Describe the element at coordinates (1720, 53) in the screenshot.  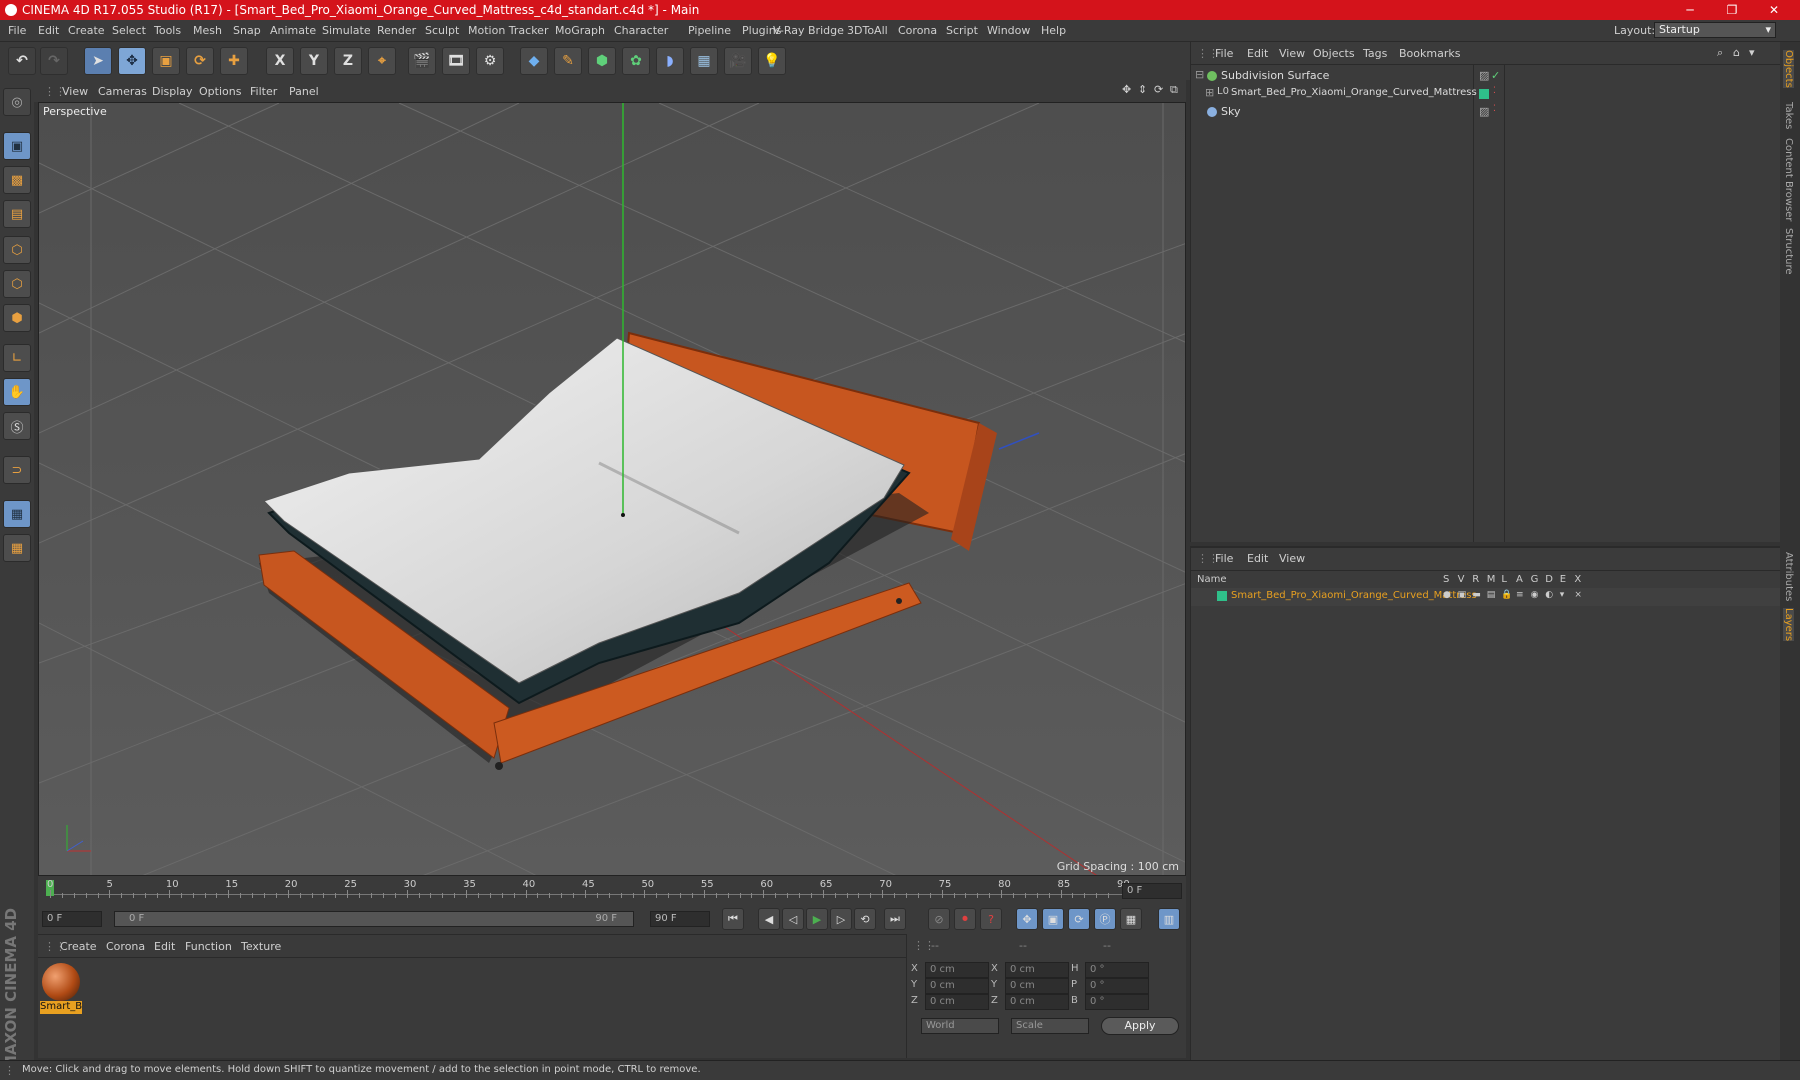
I see `search-icon: ⌕` at that location.